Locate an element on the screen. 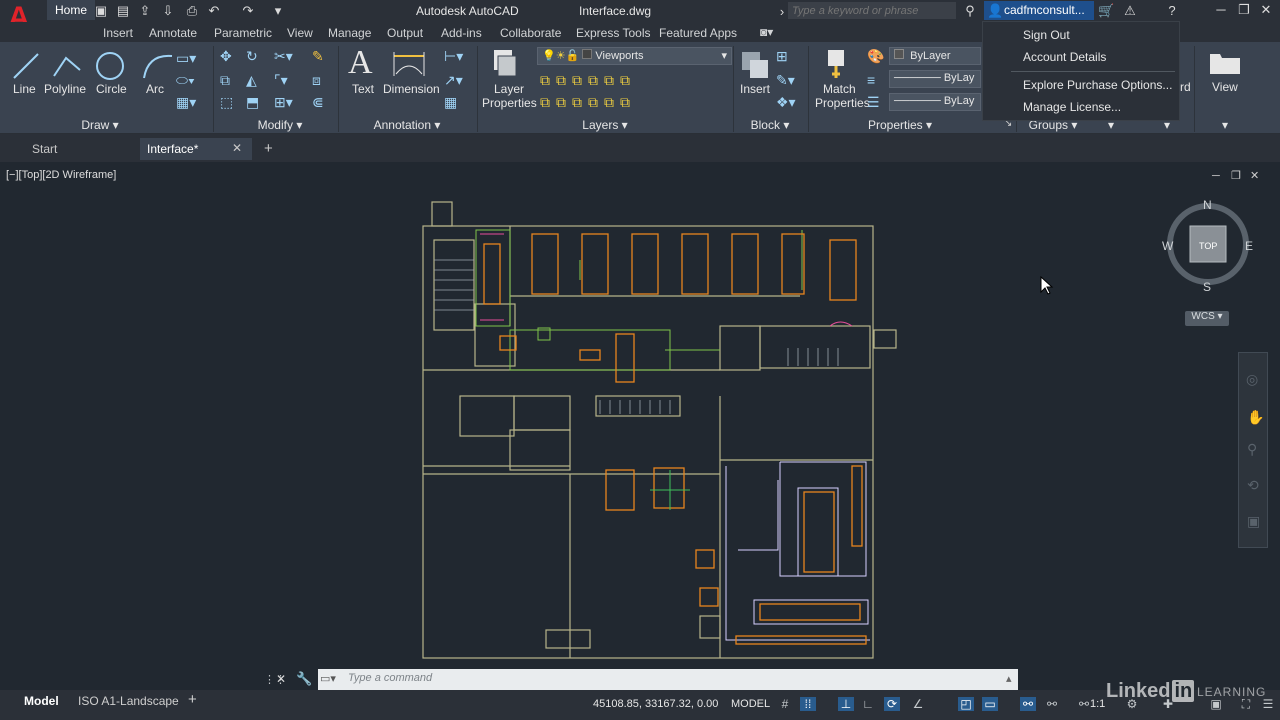  viewport-close-icon: ✕ is located at coordinates (1254, 175).